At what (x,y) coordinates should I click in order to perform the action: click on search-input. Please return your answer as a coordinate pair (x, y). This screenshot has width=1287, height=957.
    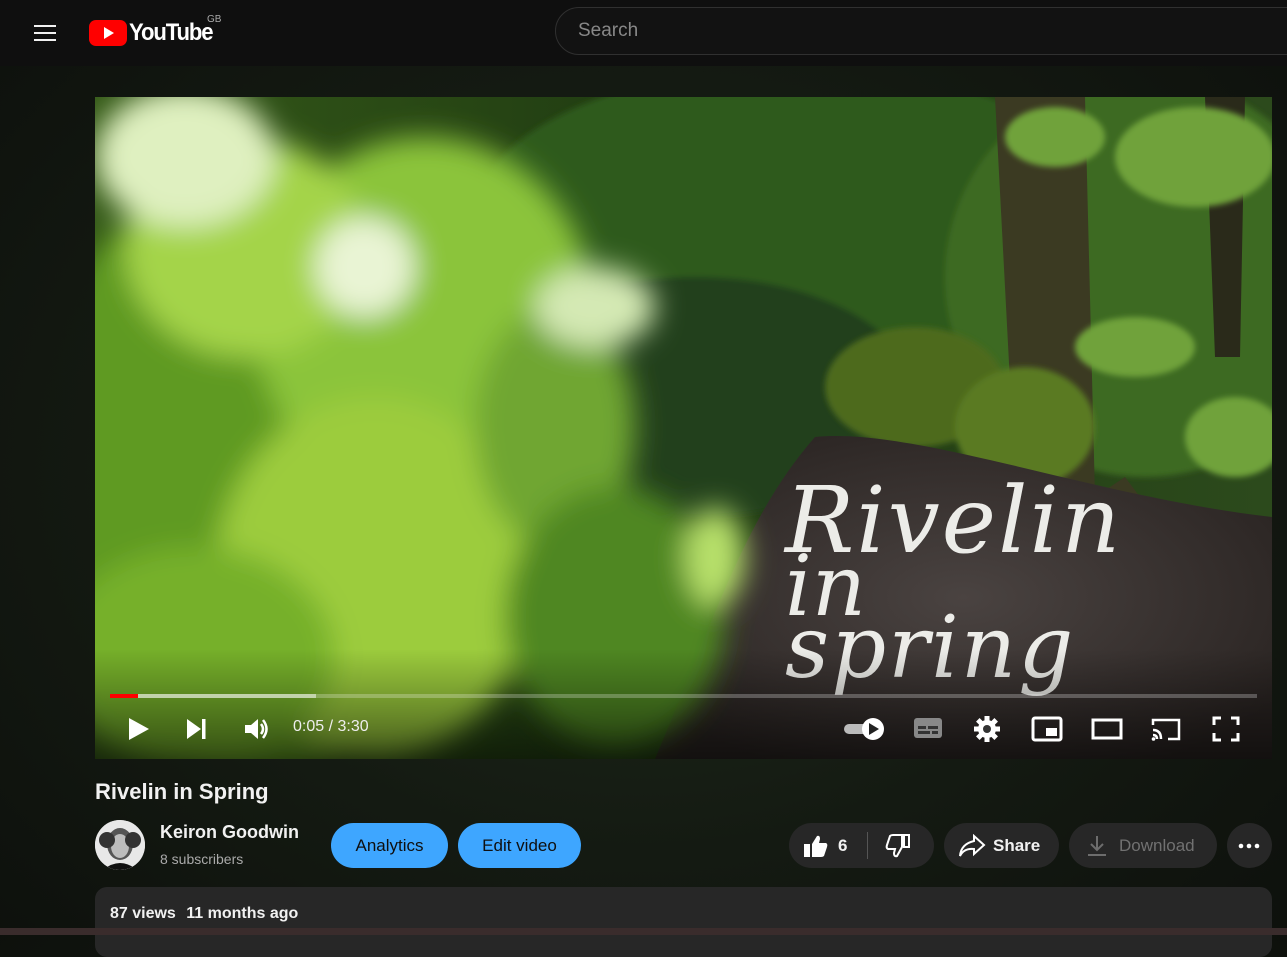
    Looking at the image, I should click on (928, 31).